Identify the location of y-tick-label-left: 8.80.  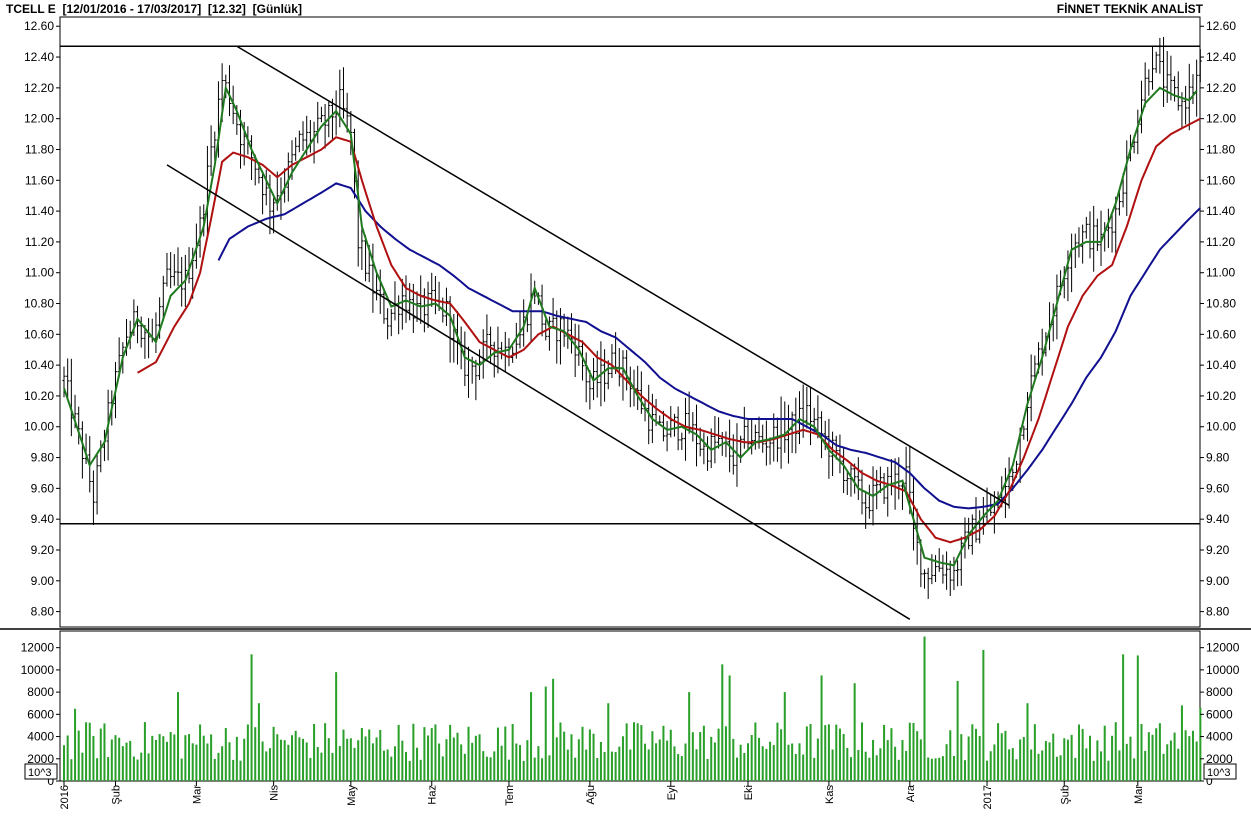
(43, 612).